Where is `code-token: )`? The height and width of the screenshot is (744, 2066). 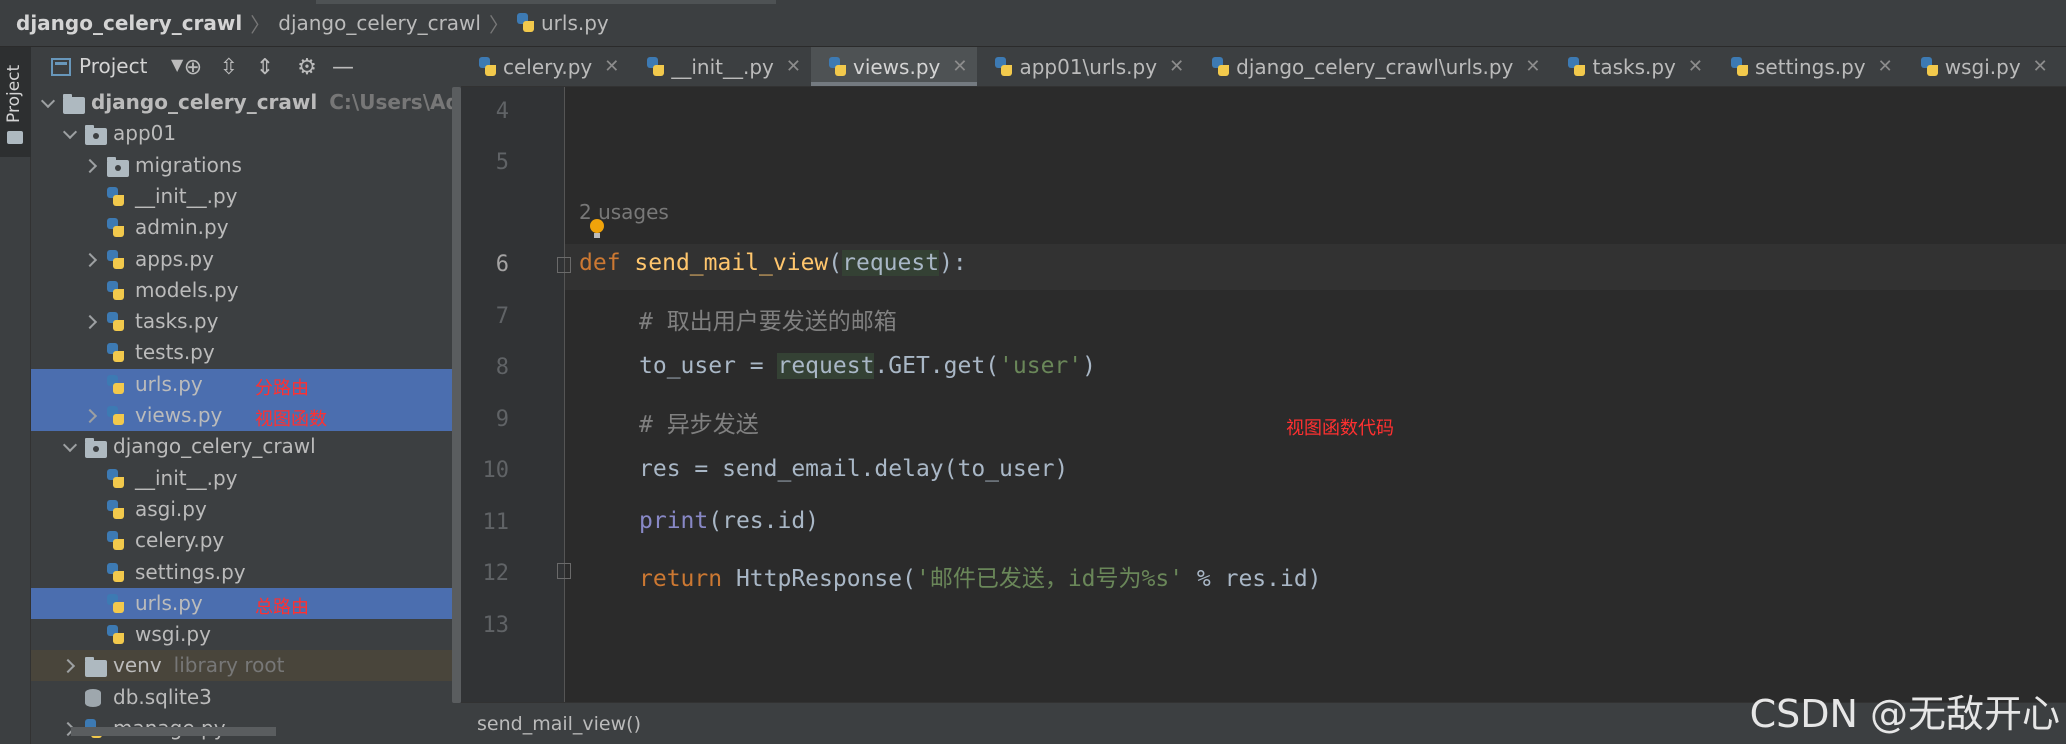
code-token: ) is located at coordinates (1089, 366).